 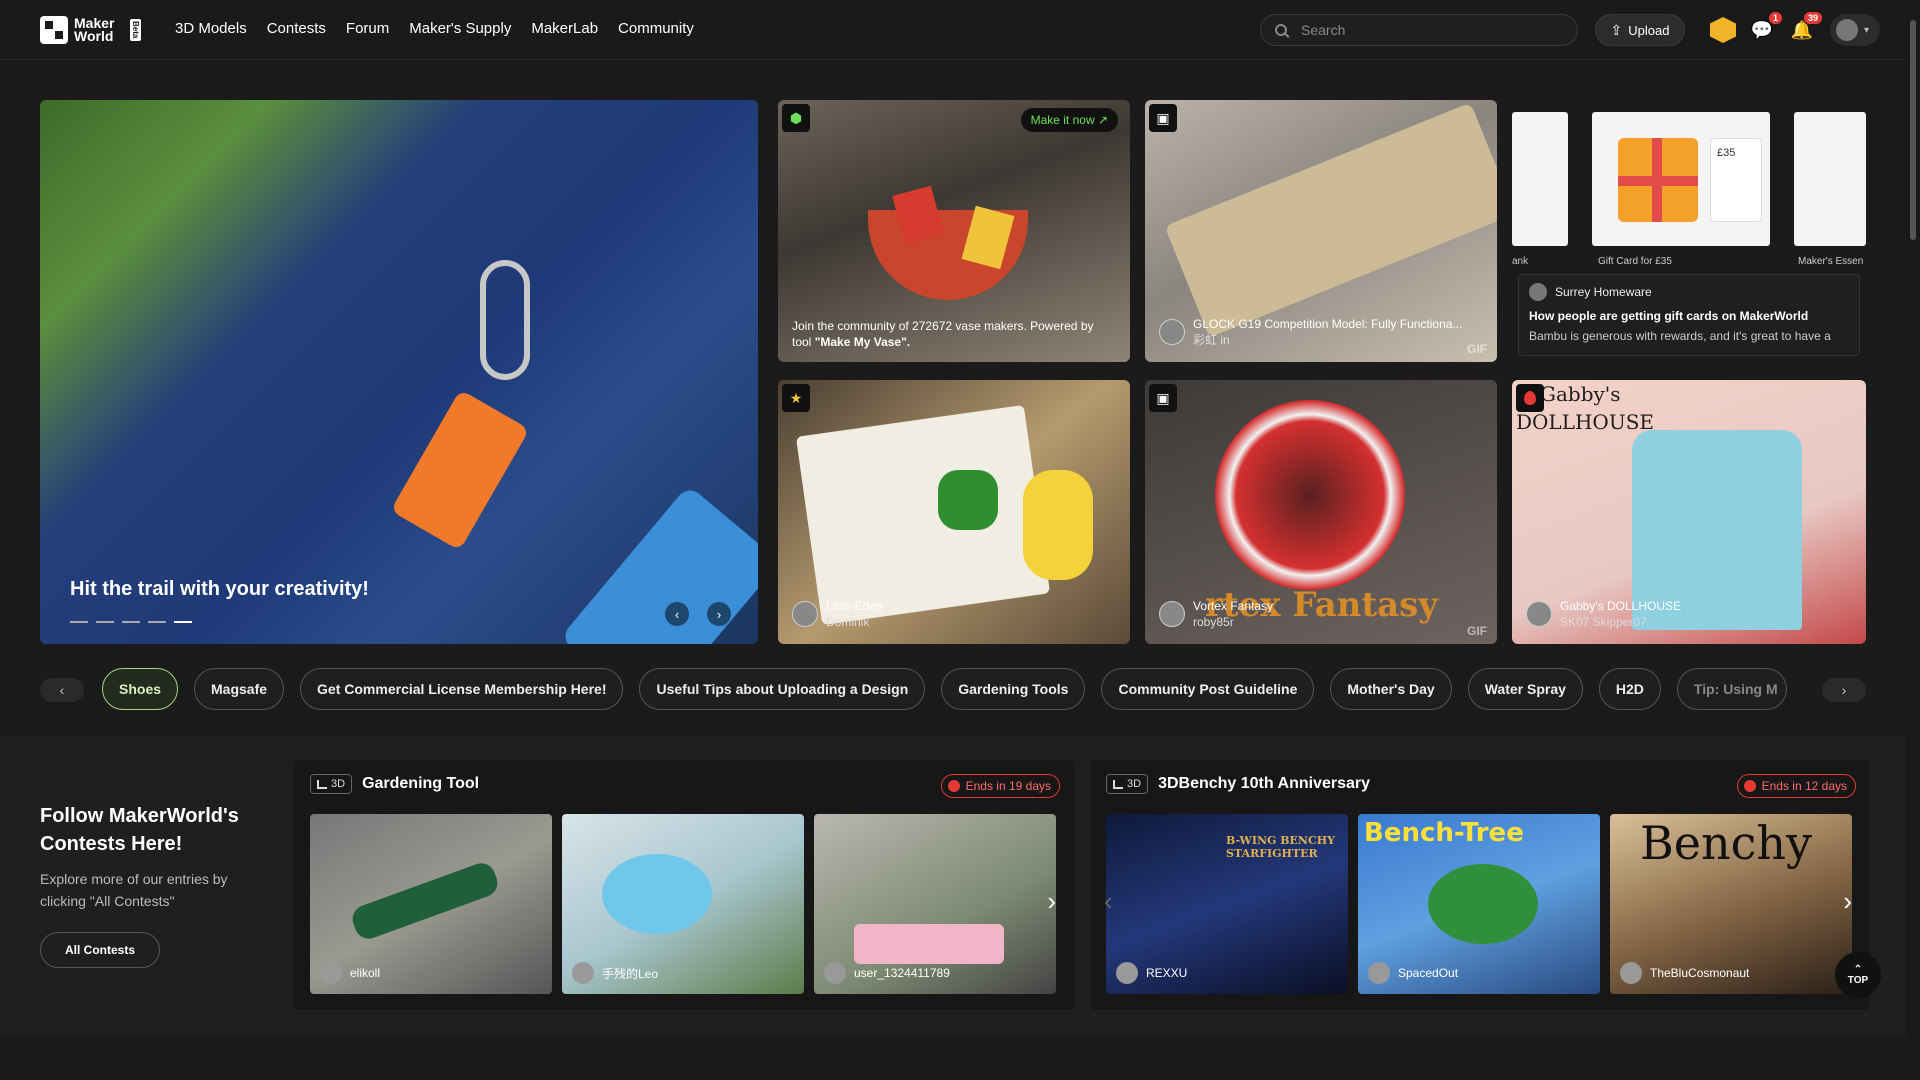 What do you see at coordinates (1585, 422) in the screenshot?
I see `dollhouse-overlay-line: DOLLHOUSE` at bounding box center [1585, 422].